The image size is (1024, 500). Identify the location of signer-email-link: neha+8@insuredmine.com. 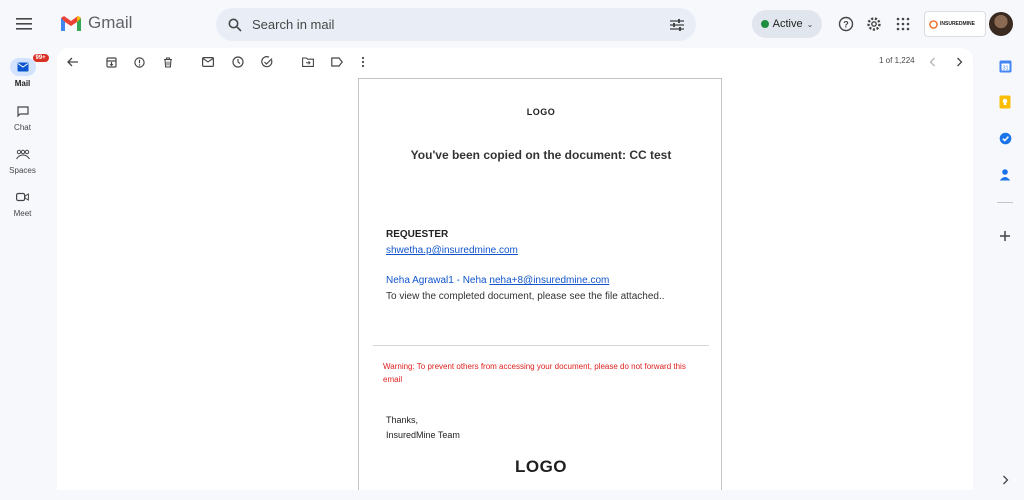
(549, 280).